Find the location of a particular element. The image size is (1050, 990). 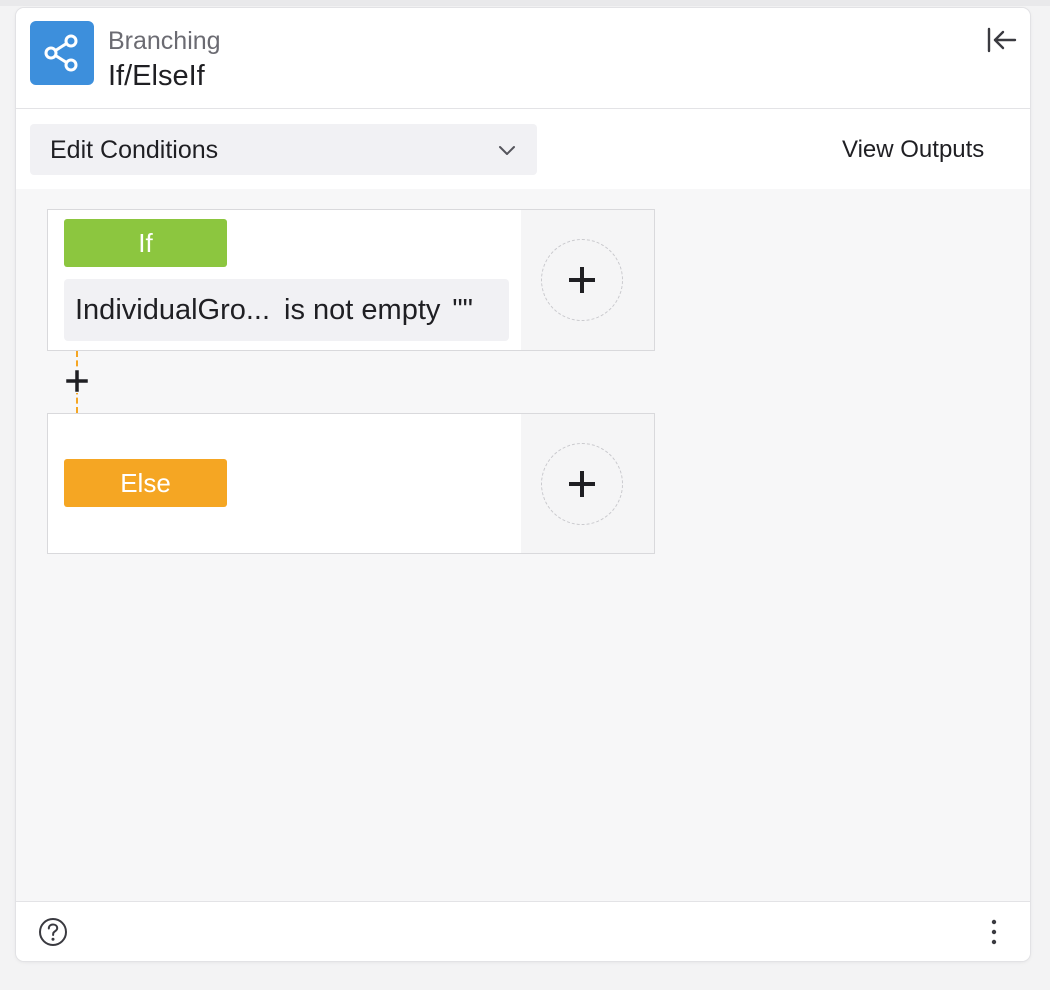

panel-header: Branching If/ElseIf is located at coordinates (523, 58).